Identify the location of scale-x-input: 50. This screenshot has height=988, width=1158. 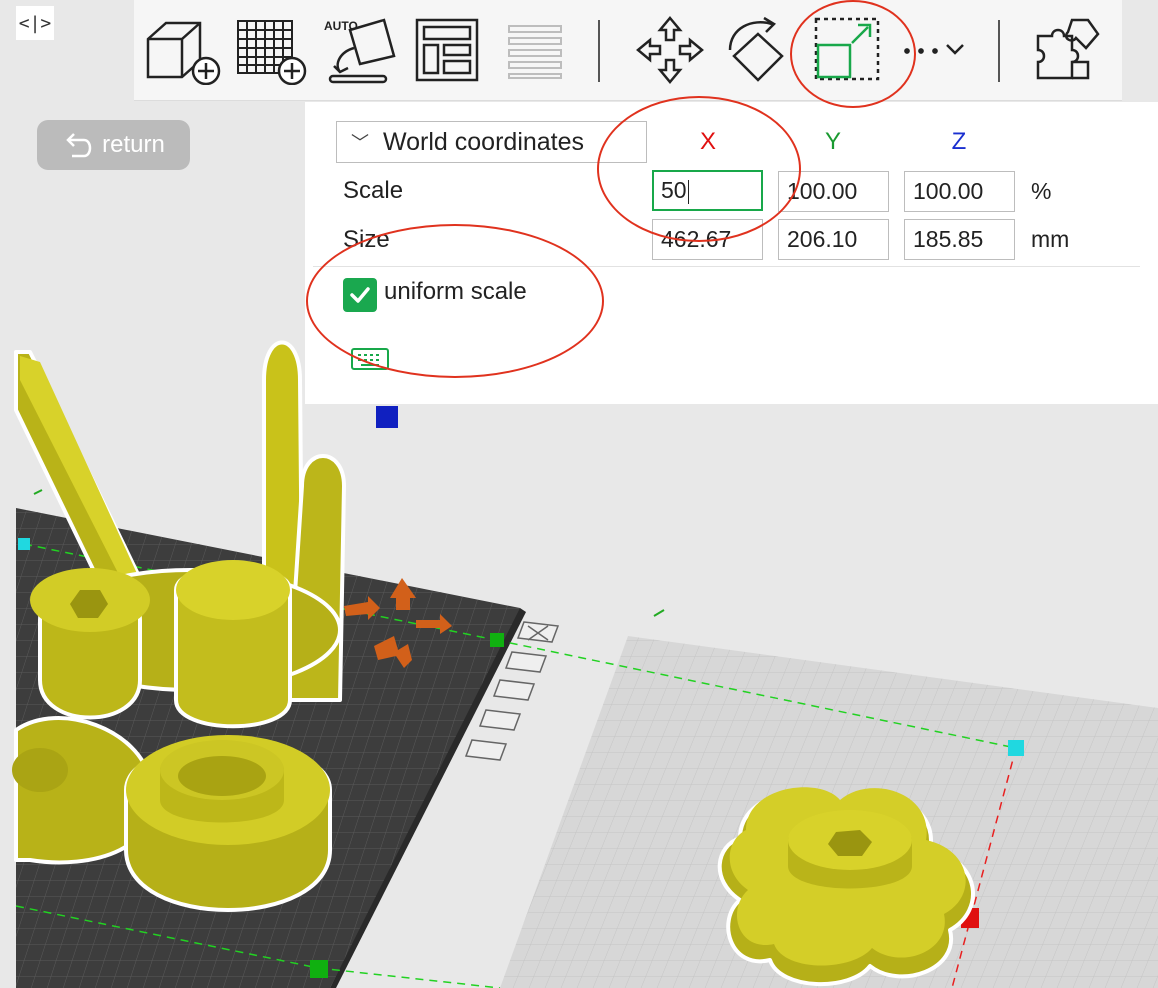
(707, 190).